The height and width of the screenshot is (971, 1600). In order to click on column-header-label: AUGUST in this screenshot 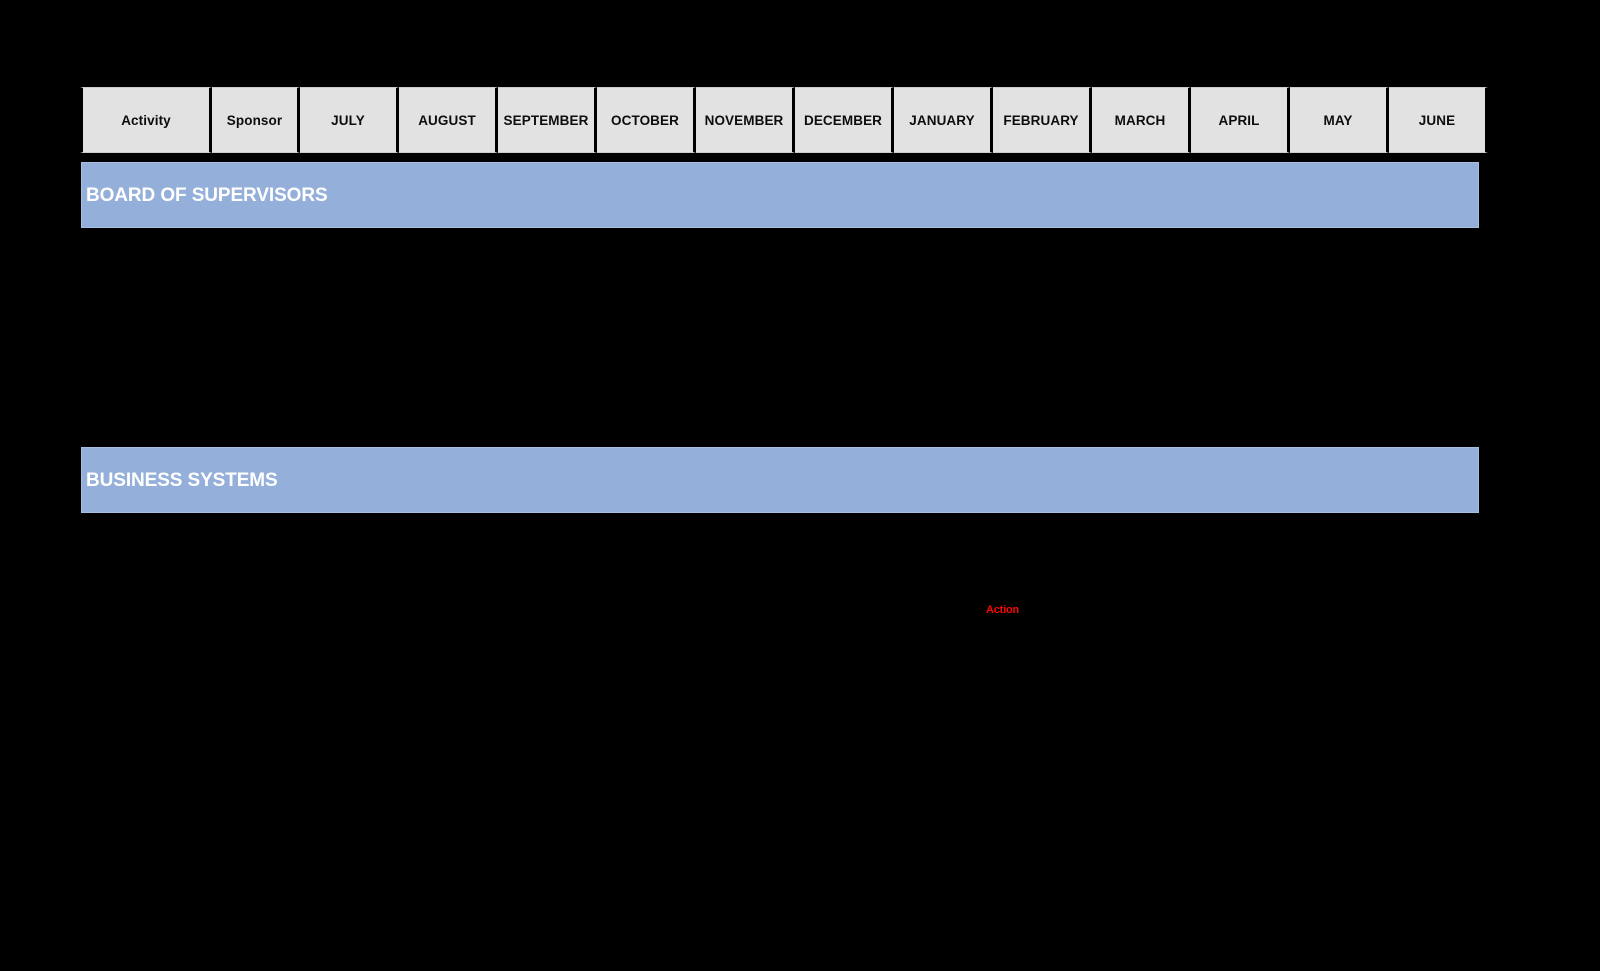, I will do `click(447, 120)`.